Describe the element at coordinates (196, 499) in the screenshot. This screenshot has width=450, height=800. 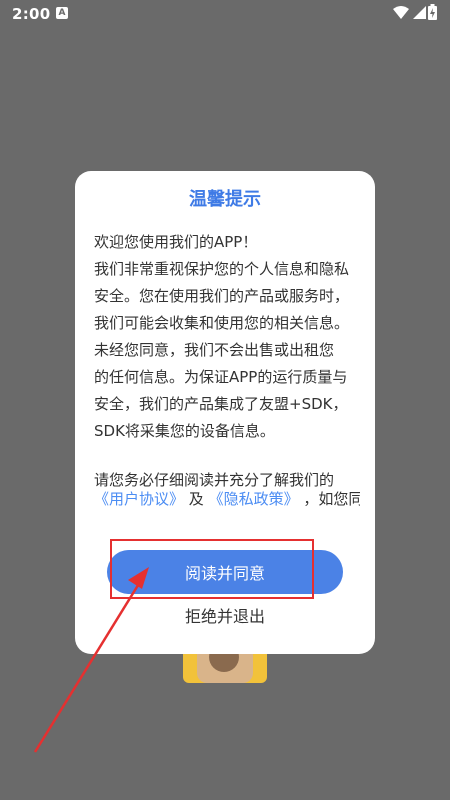
I see `and-text: 及` at that location.